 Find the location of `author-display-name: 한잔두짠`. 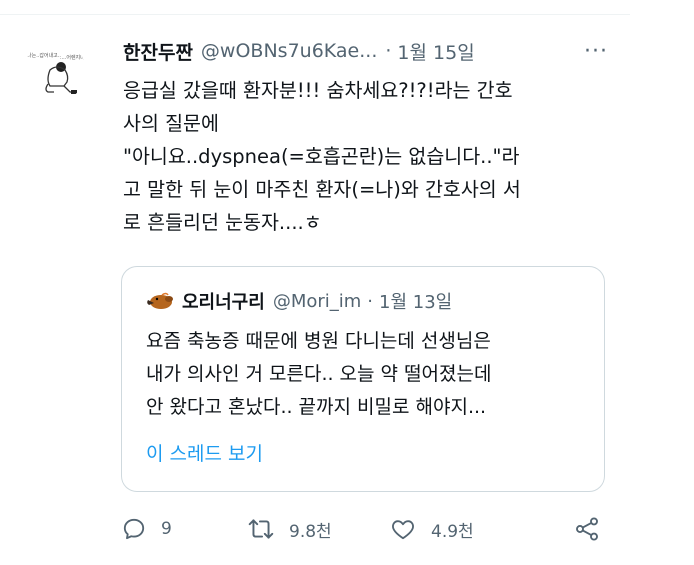

author-display-name: 한잔두짠 is located at coordinates (158, 51).